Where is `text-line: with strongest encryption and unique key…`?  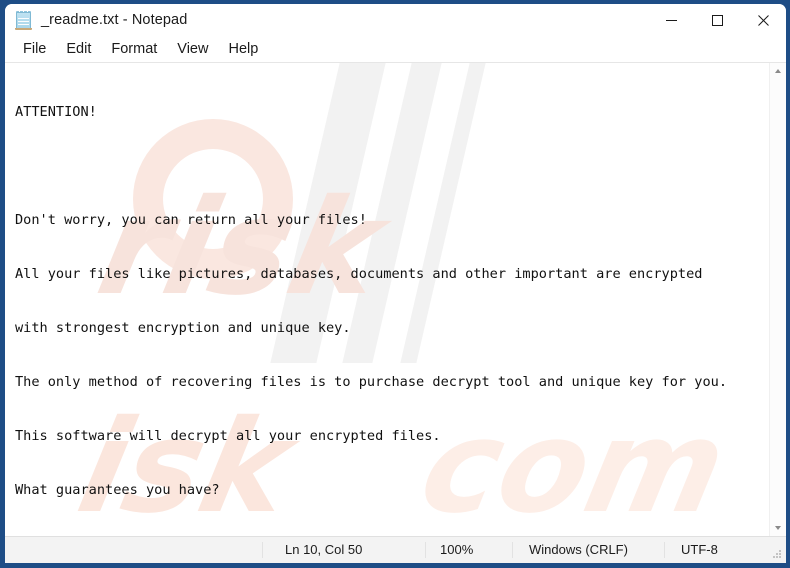
text-line: with strongest encryption and unique key… is located at coordinates (183, 328).